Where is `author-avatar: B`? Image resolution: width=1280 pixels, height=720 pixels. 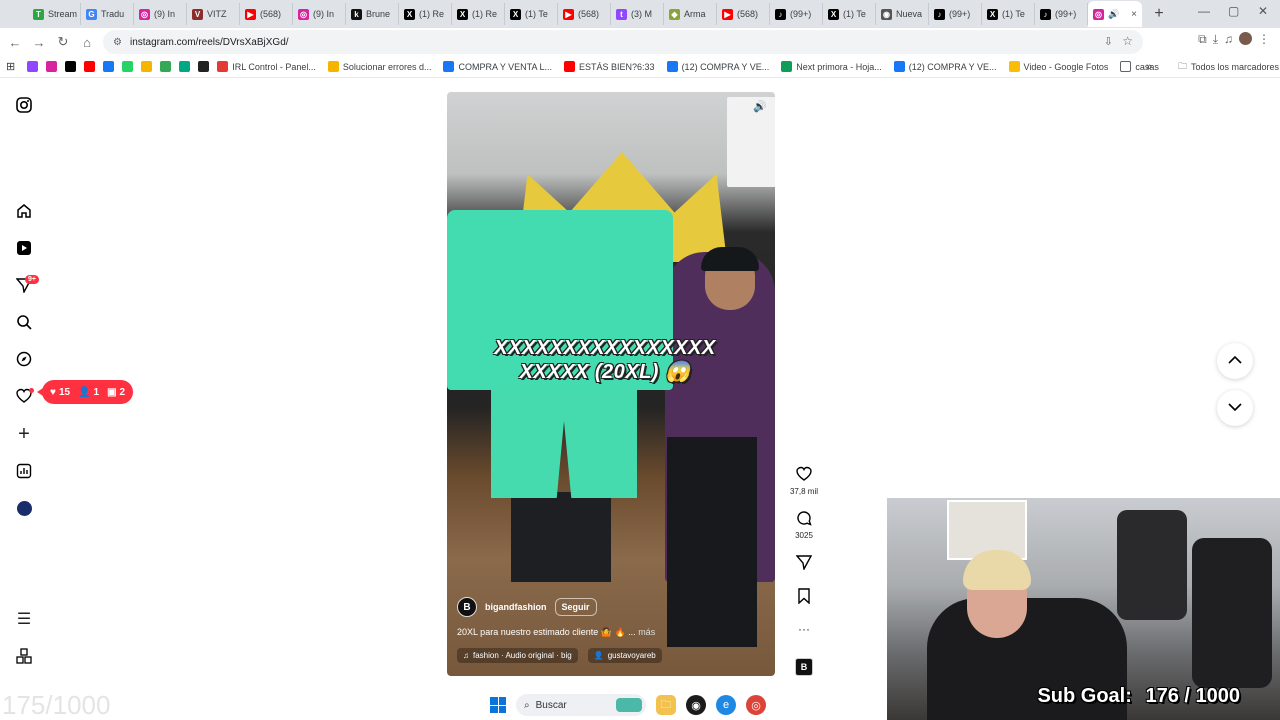
author-avatar: B is located at coordinates (467, 607).